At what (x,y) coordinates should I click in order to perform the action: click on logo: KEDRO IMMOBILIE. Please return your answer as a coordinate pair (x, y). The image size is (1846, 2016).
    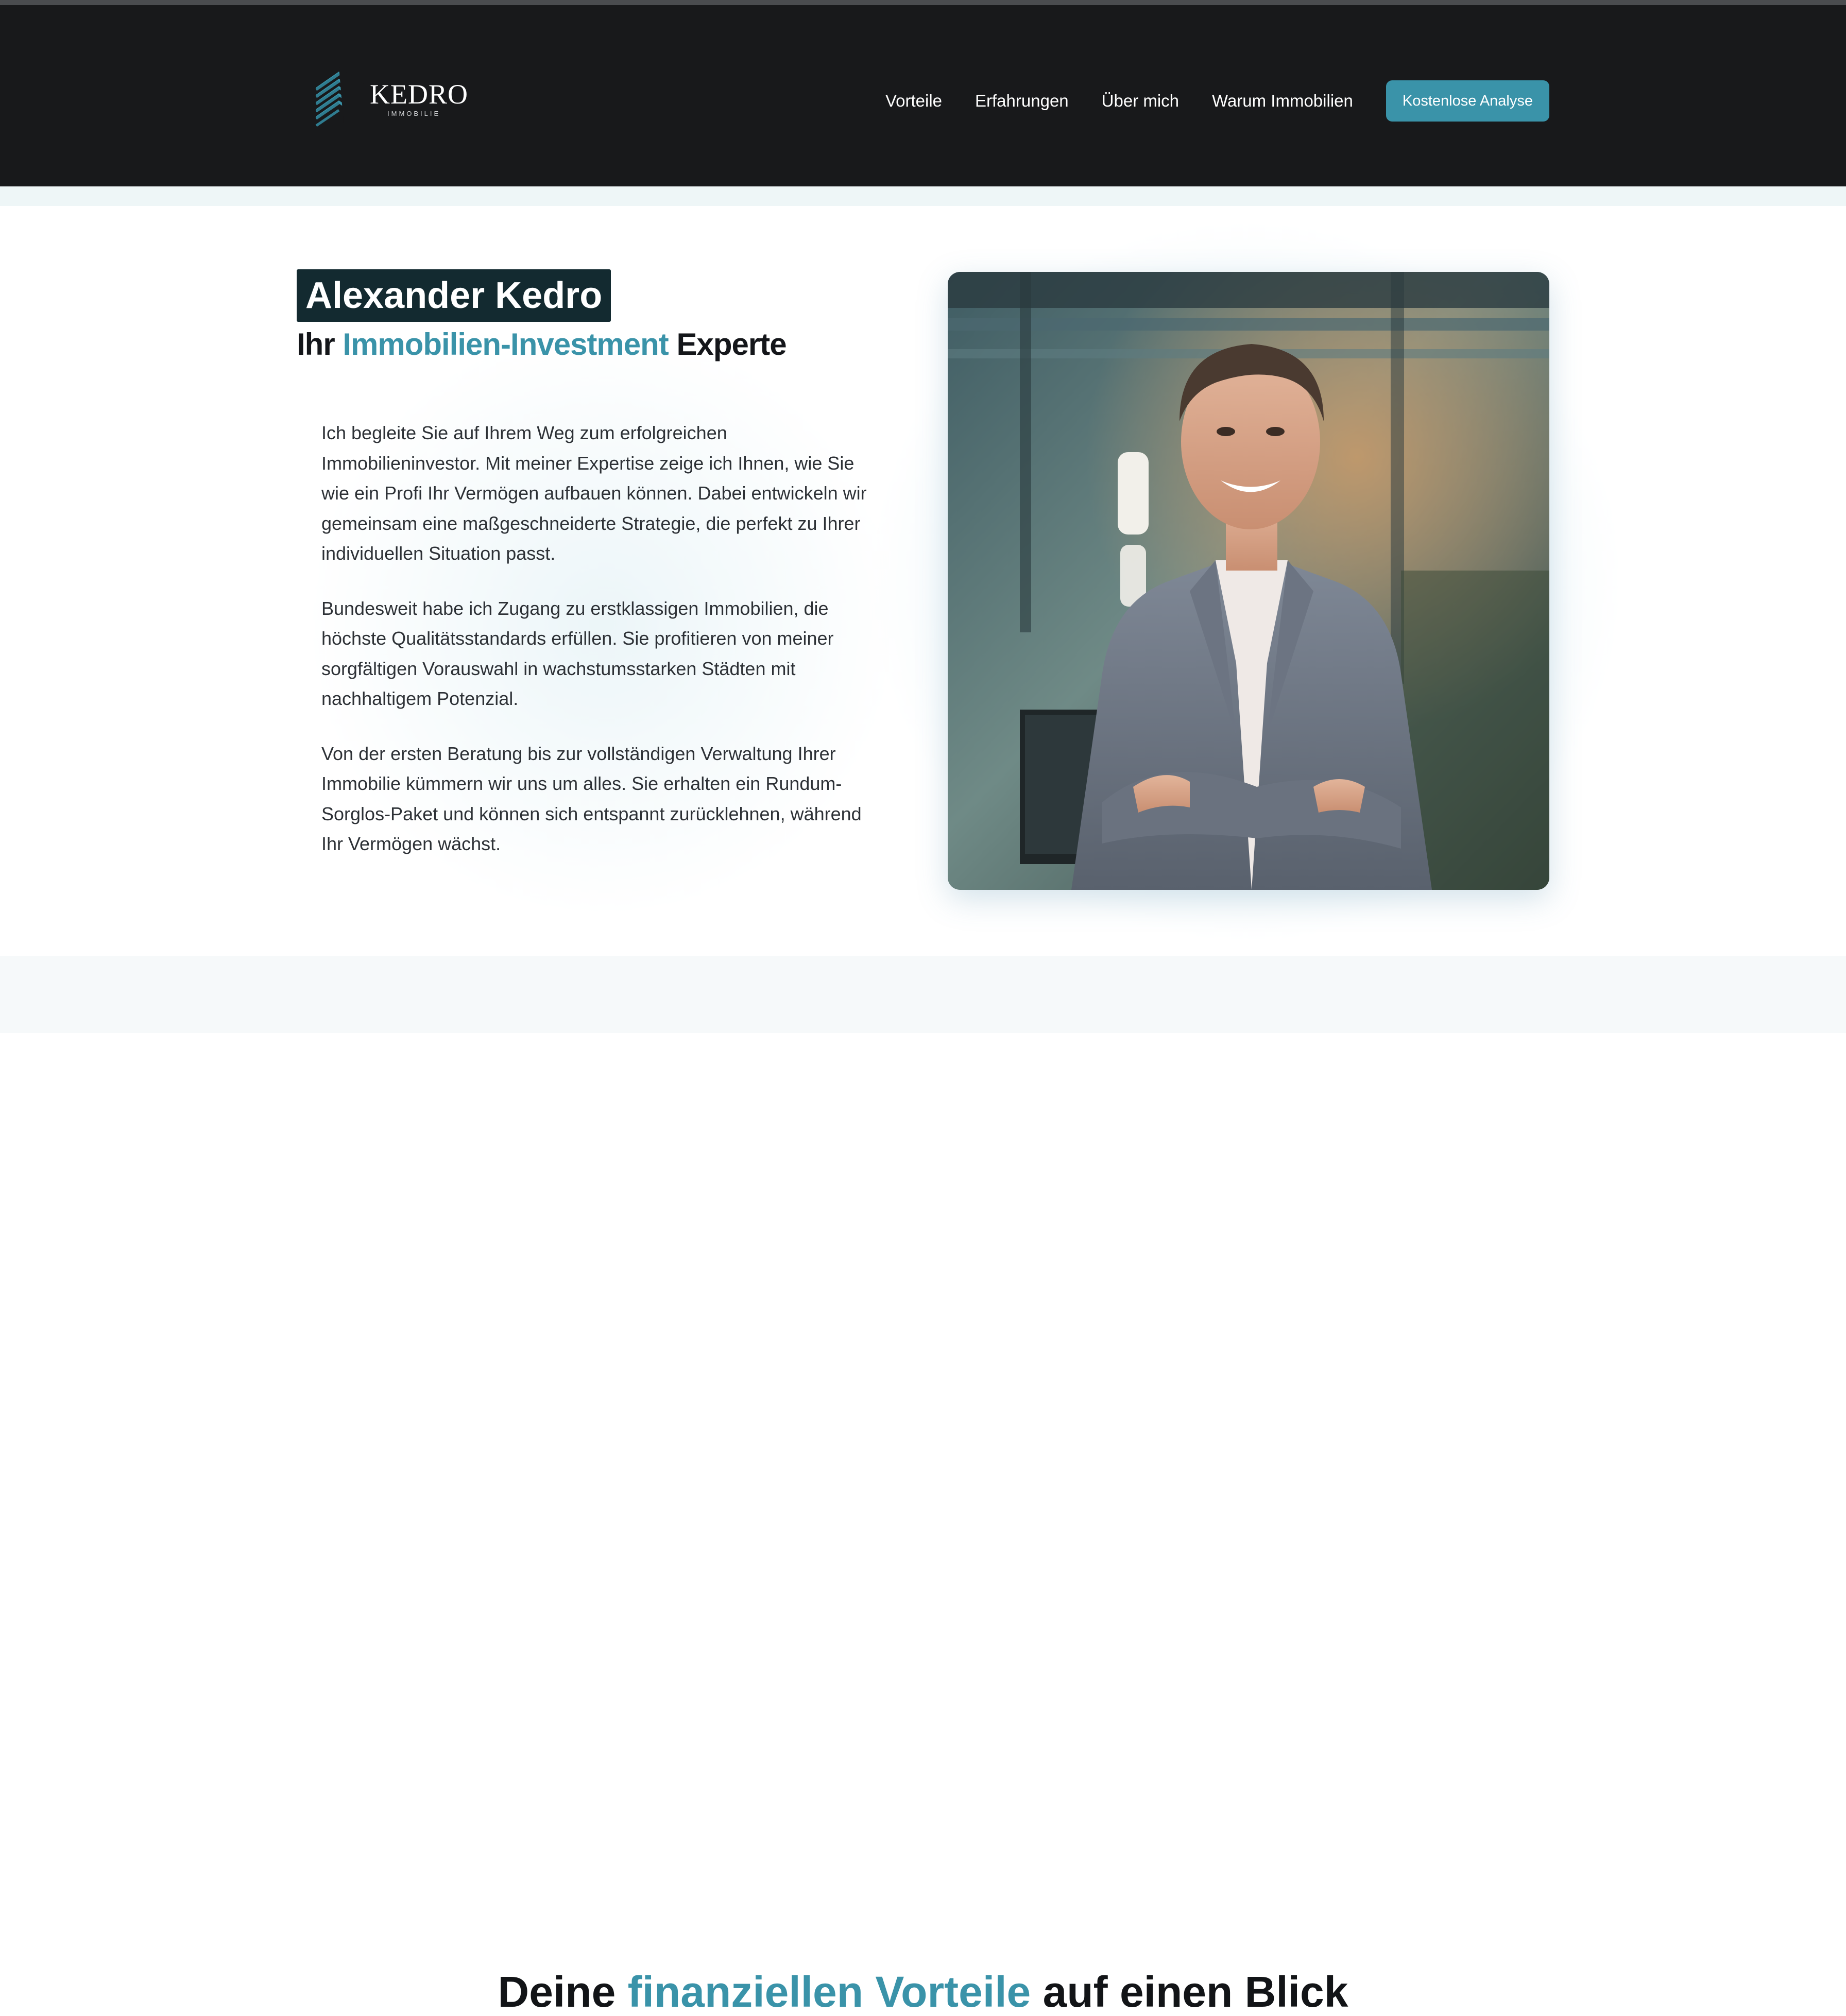
    Looking at the image, I should click on (390, 98).